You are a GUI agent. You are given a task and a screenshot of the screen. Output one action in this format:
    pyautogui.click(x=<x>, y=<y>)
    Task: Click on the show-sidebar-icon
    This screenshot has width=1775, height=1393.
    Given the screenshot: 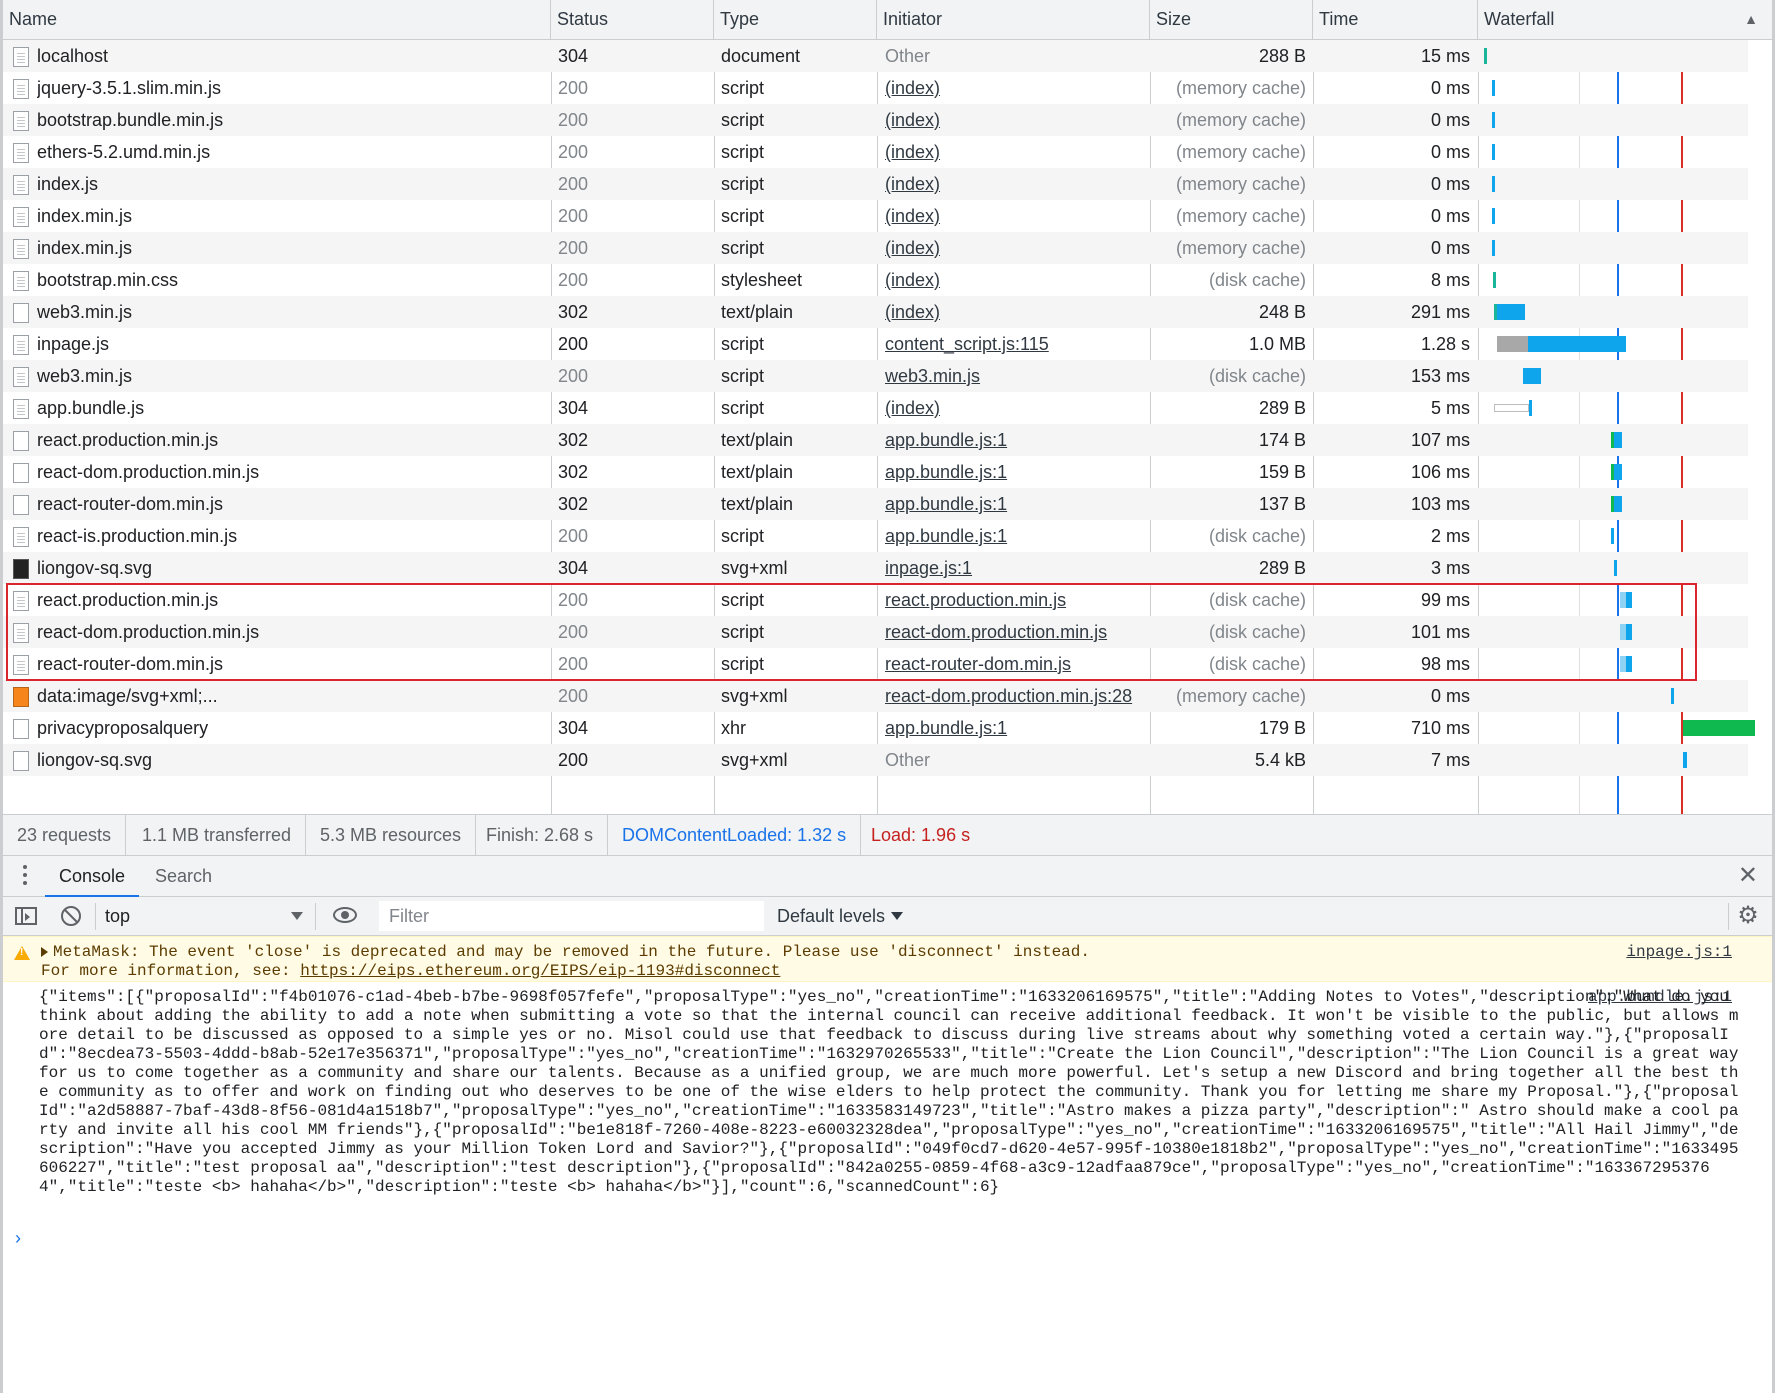 What is the action you would take?
    pyautogui.click(x=26, y=916)
    